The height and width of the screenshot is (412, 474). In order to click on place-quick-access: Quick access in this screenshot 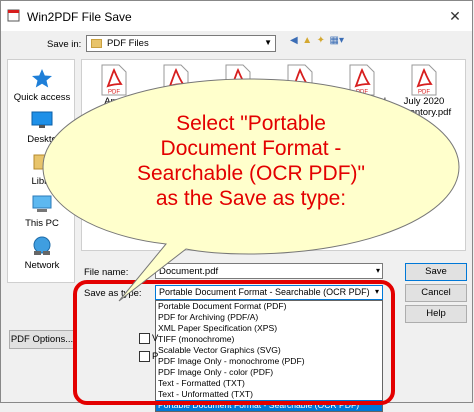, I will do `click(42, 85)`.